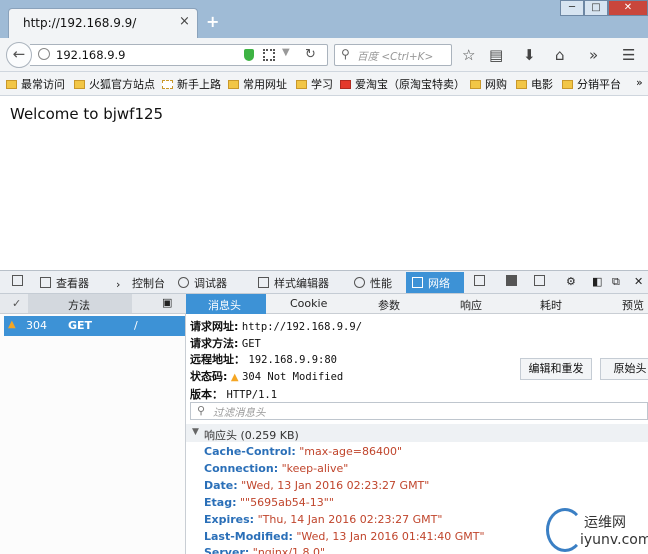 This screenshot has height=554, width=648. What do you see at coordinates (324, 19) in the screenshot?
I see `tab-strip: http://192.168.9.9/ × + ─ □ ✕` at bounding box center [324, 19].